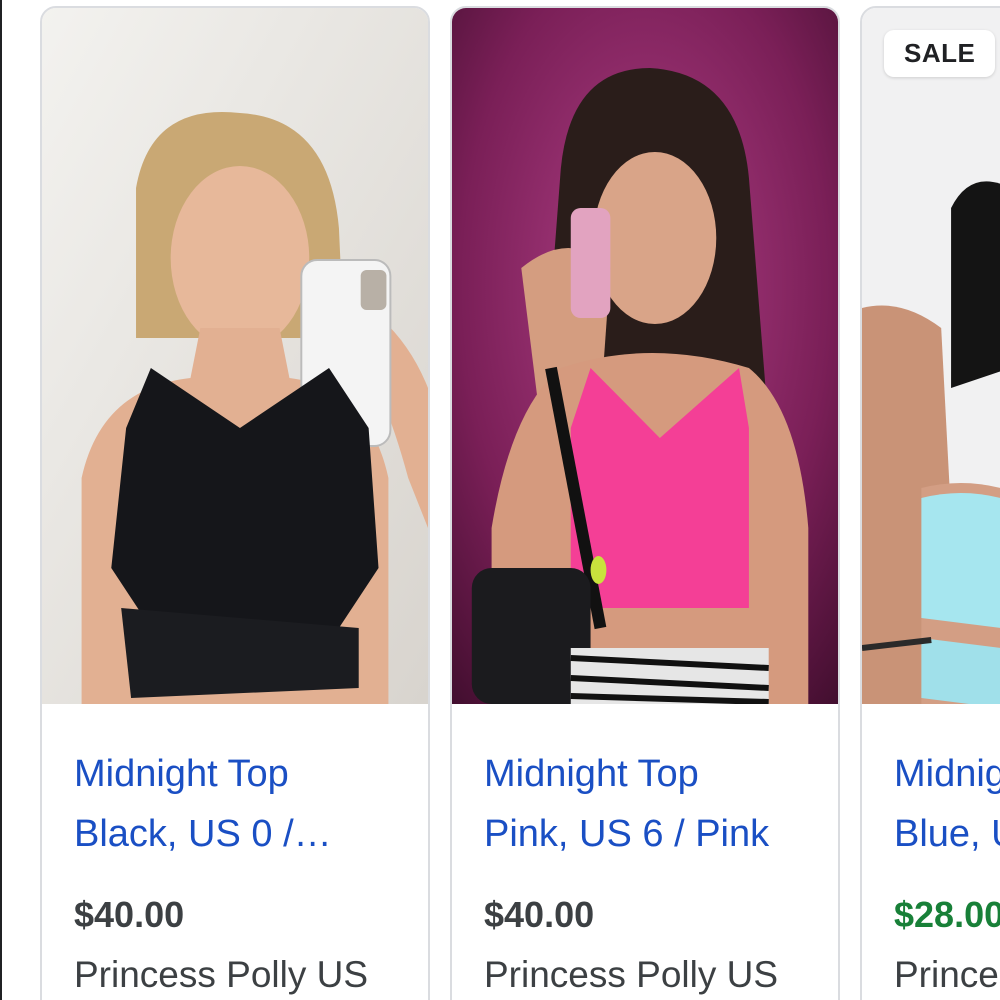 This screenshot has height=1000, width=1000. Describe the element at coordinates (940, 53) in the screenshot. I see `sale-badge: SALE` at that location.